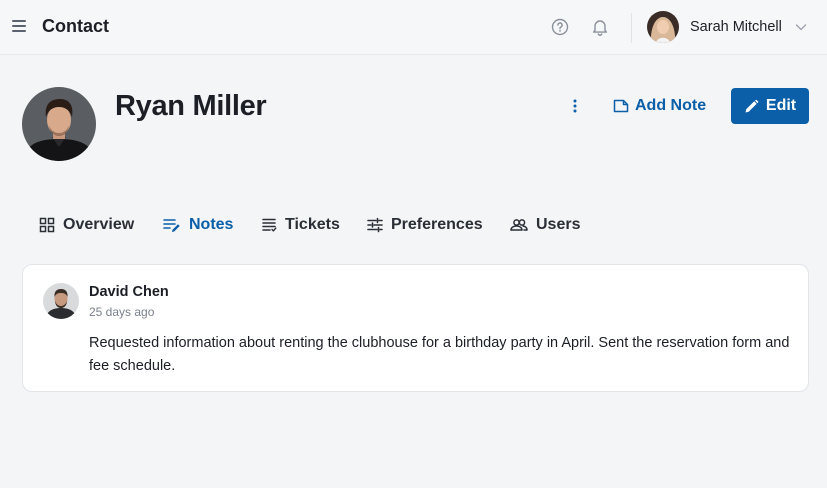 This screenshot has width=827, height=488. What do you see at coordinates (781, 105) in the screenshot?
I see `edit-label: Edit` at bounding box center [781, 105].